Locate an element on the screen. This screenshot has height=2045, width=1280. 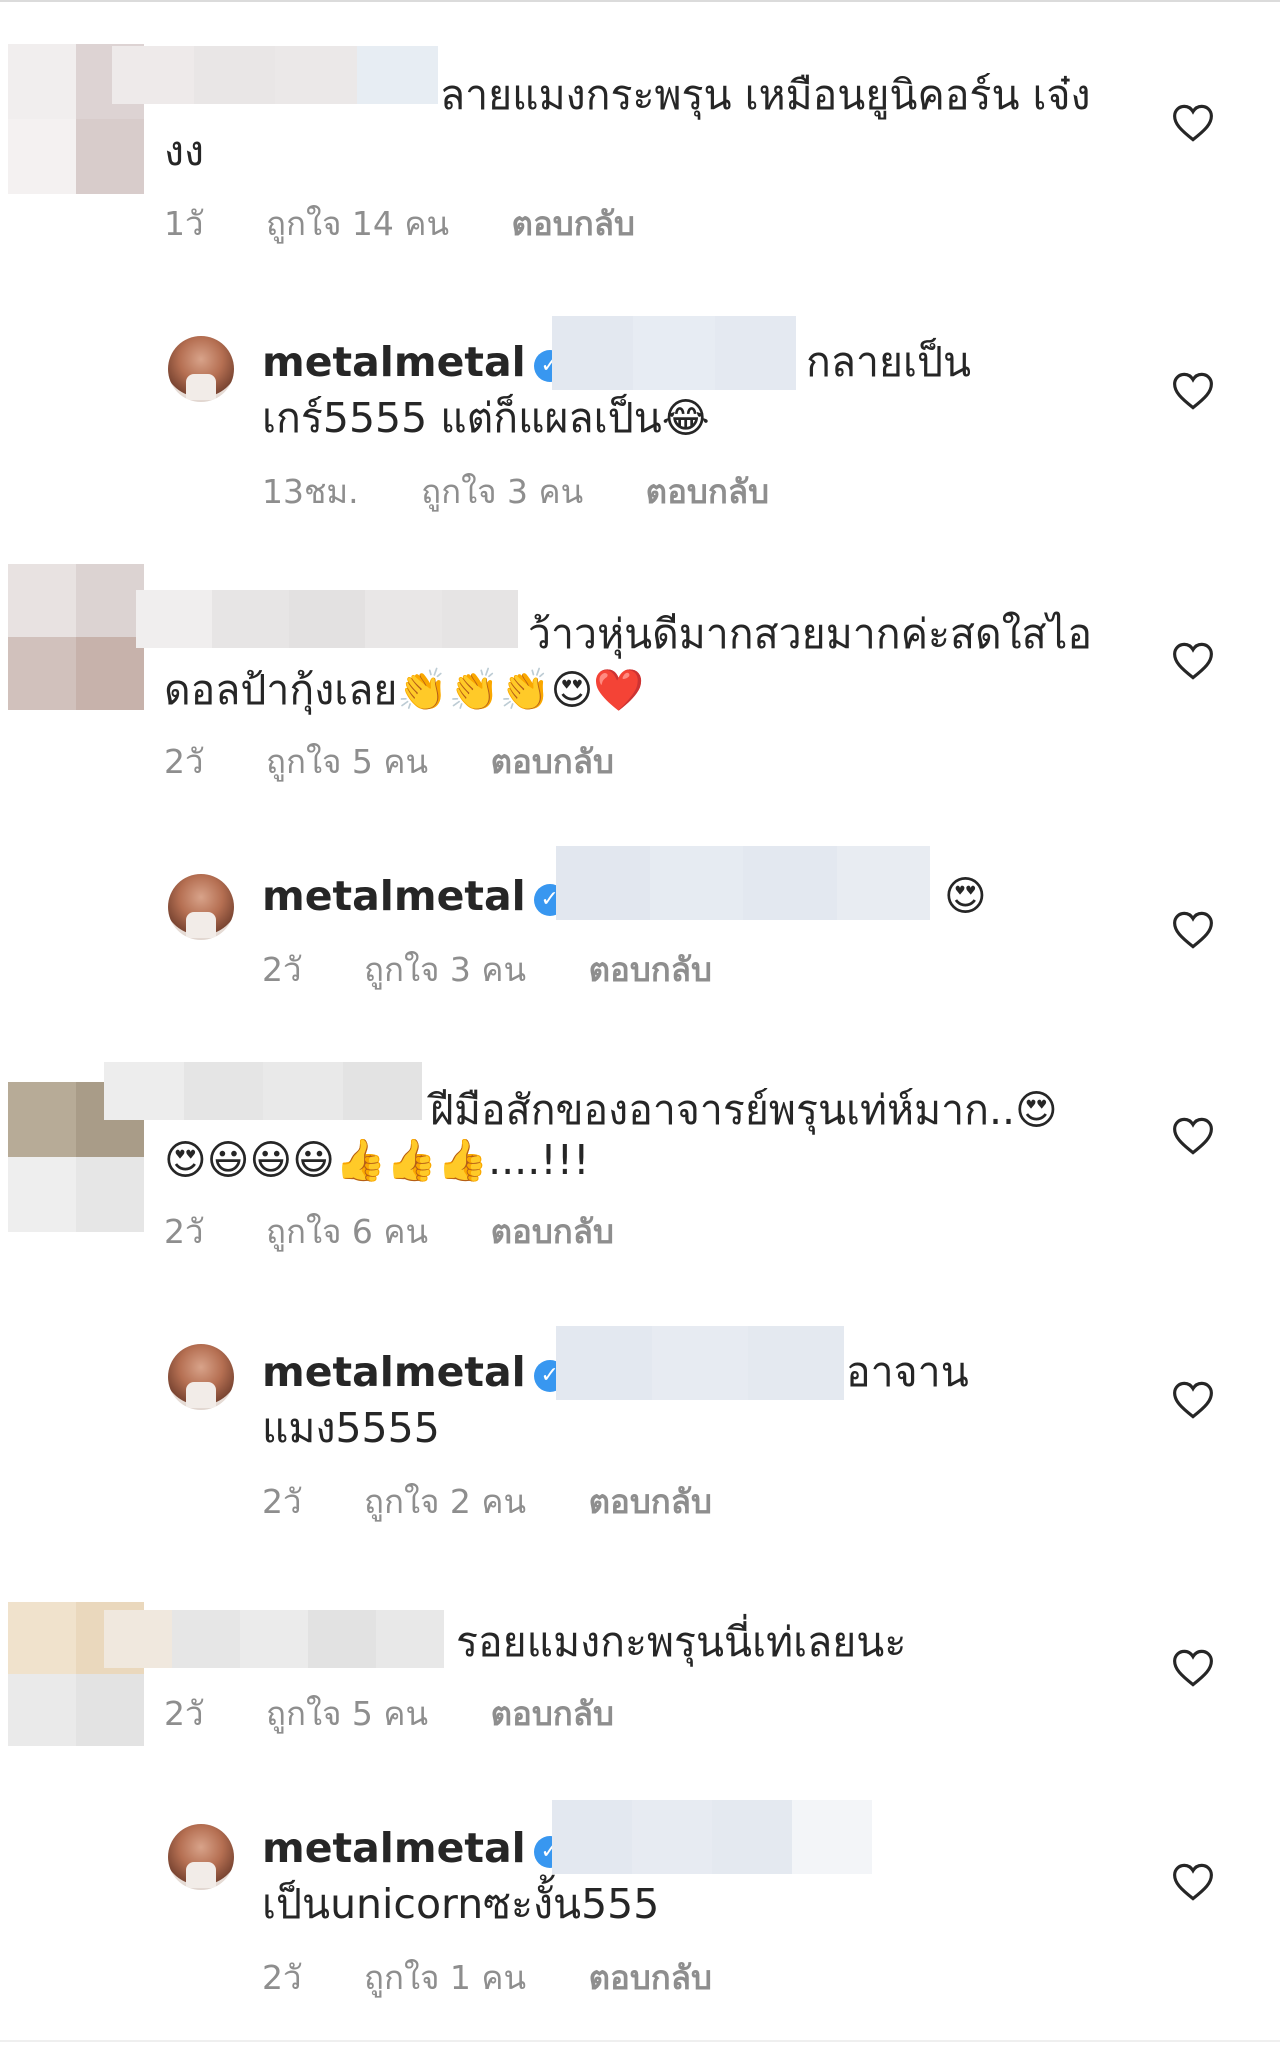
comment-text: เกร์5555 แต่ก็แผลเป็น😂 is located at coordinates (486, 418).